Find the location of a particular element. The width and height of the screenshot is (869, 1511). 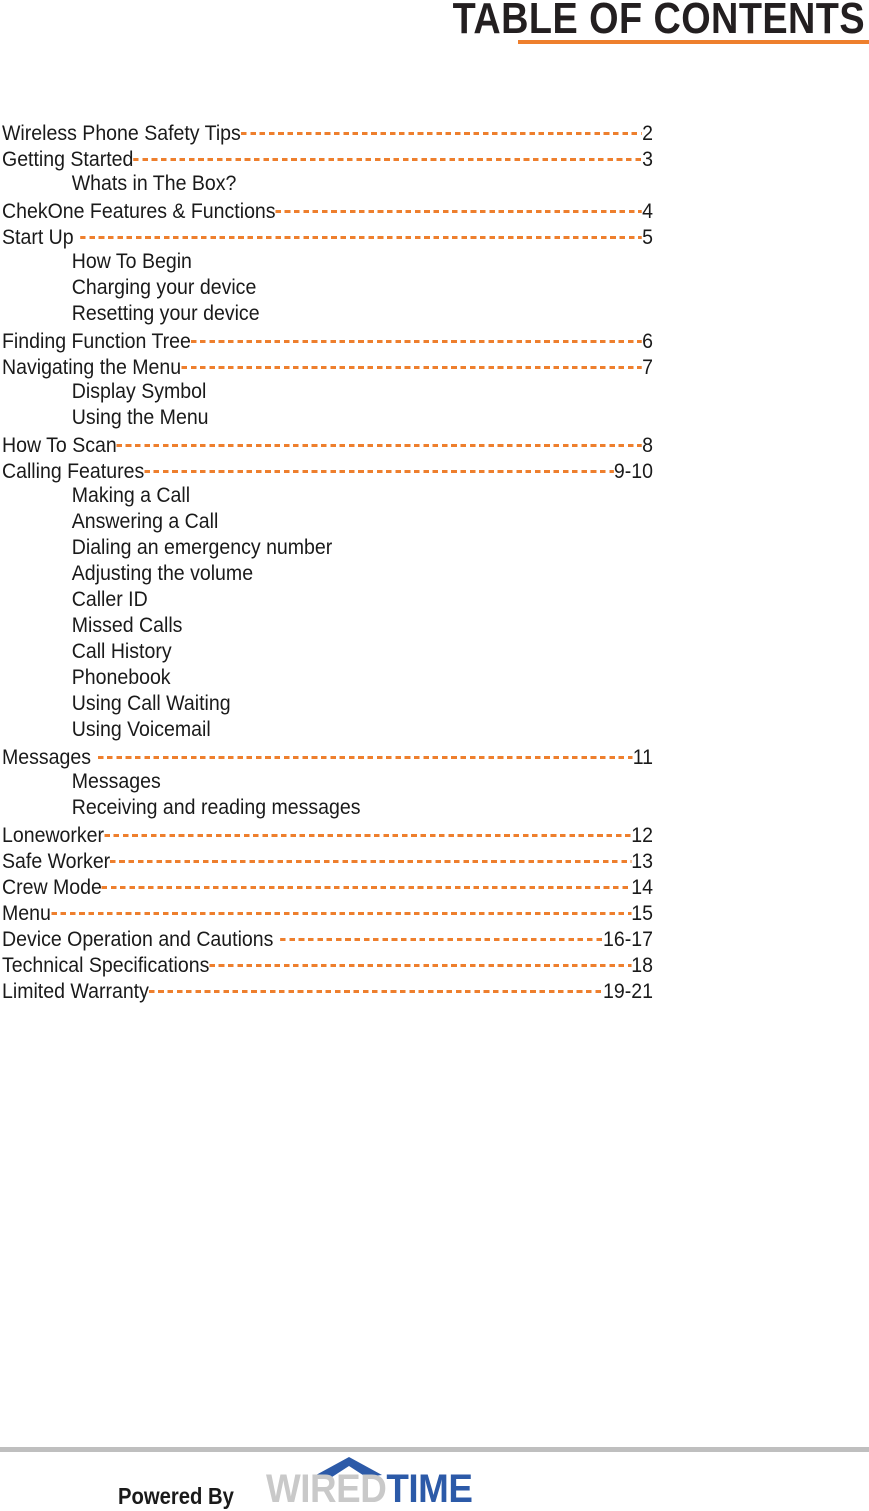

toc-entry-label: Technical Specifications is located at coordinates (106, 965).